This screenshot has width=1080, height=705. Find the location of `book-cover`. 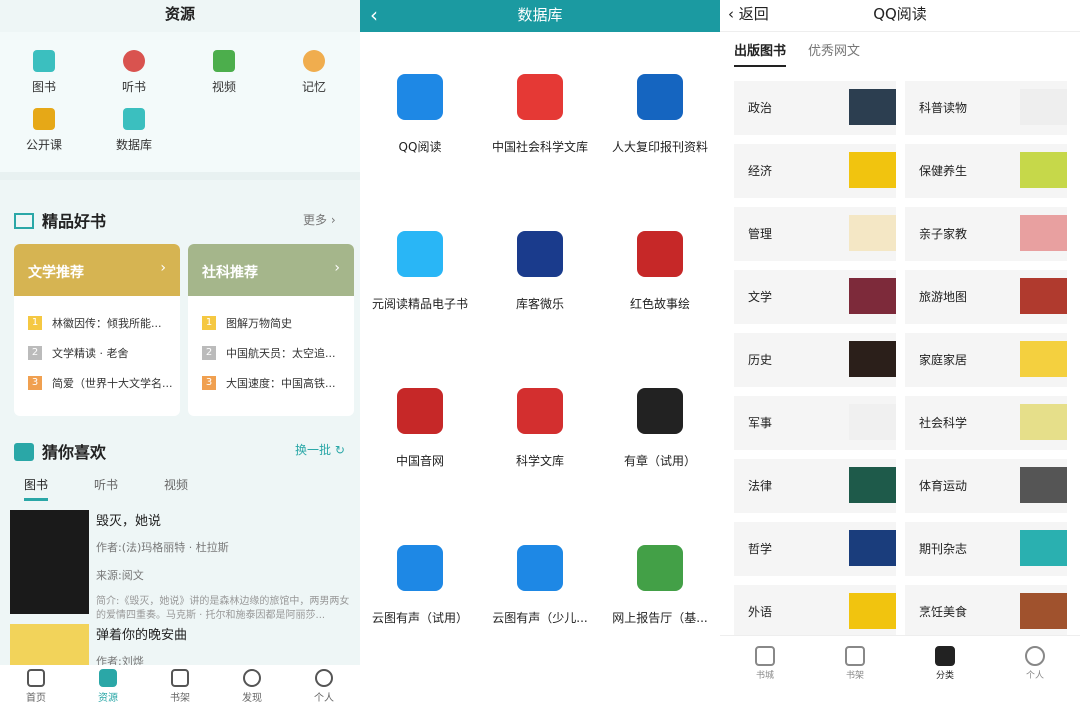

book-cover is located at coordinates (49, 562).